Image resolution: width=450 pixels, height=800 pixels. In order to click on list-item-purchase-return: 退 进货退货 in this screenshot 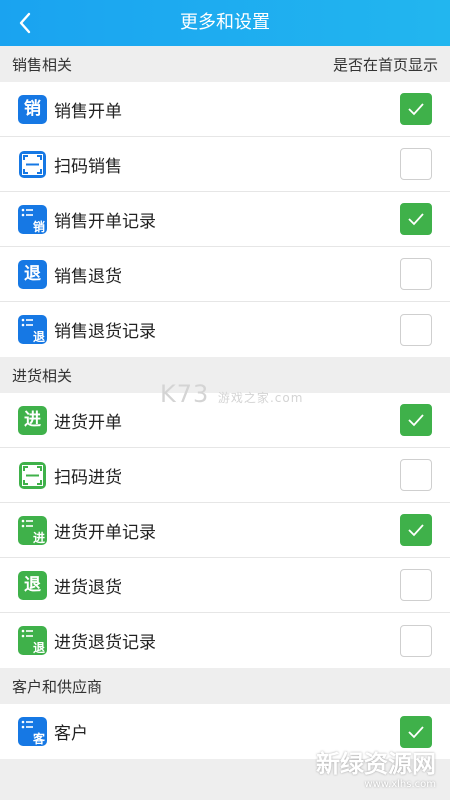, I will do `click(225, 585)`.